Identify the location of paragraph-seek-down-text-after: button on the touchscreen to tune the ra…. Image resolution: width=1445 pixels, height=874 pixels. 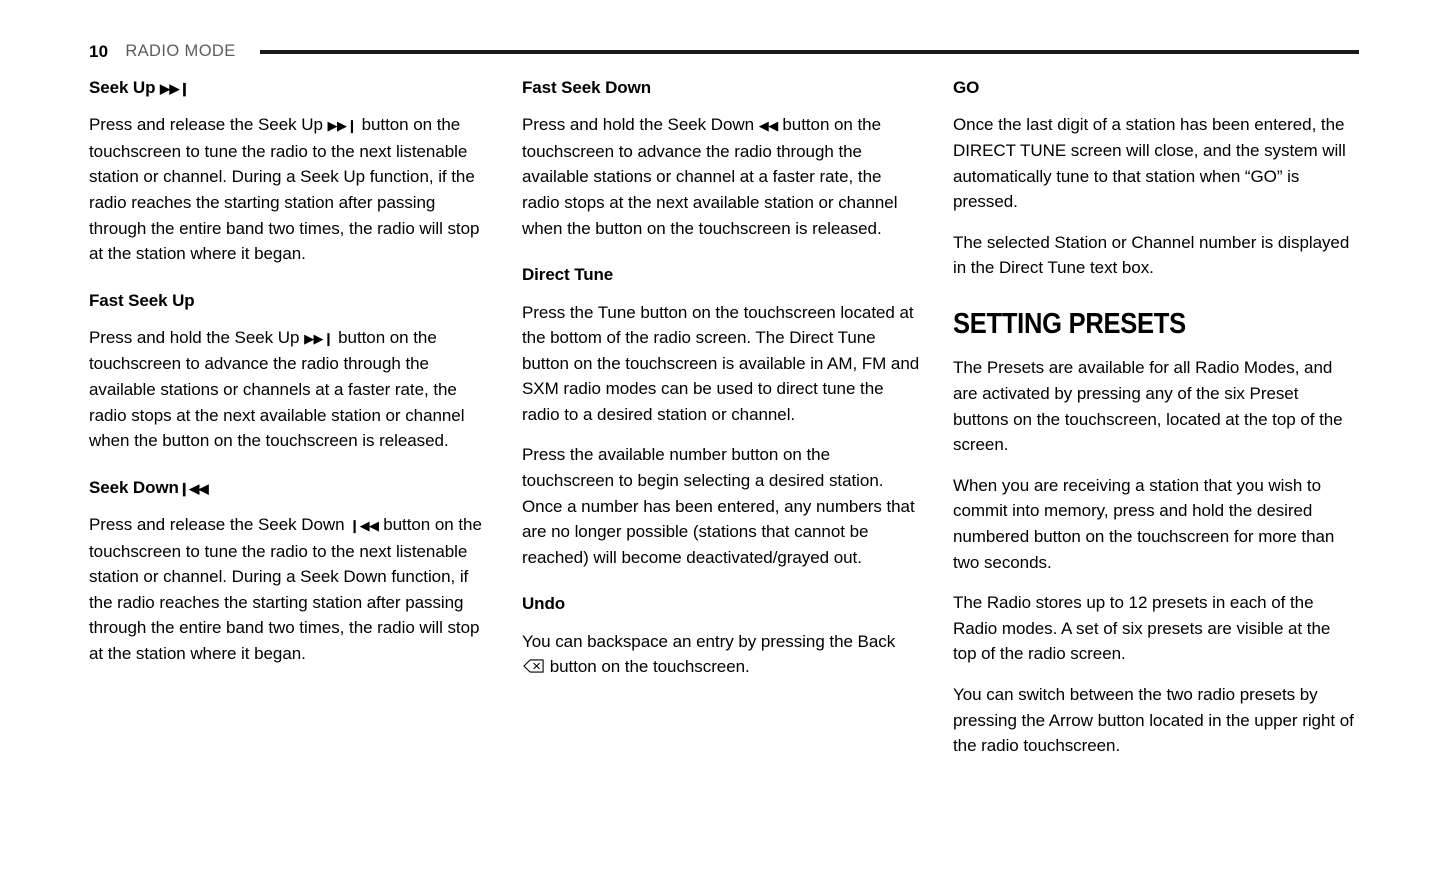
(285, 589).